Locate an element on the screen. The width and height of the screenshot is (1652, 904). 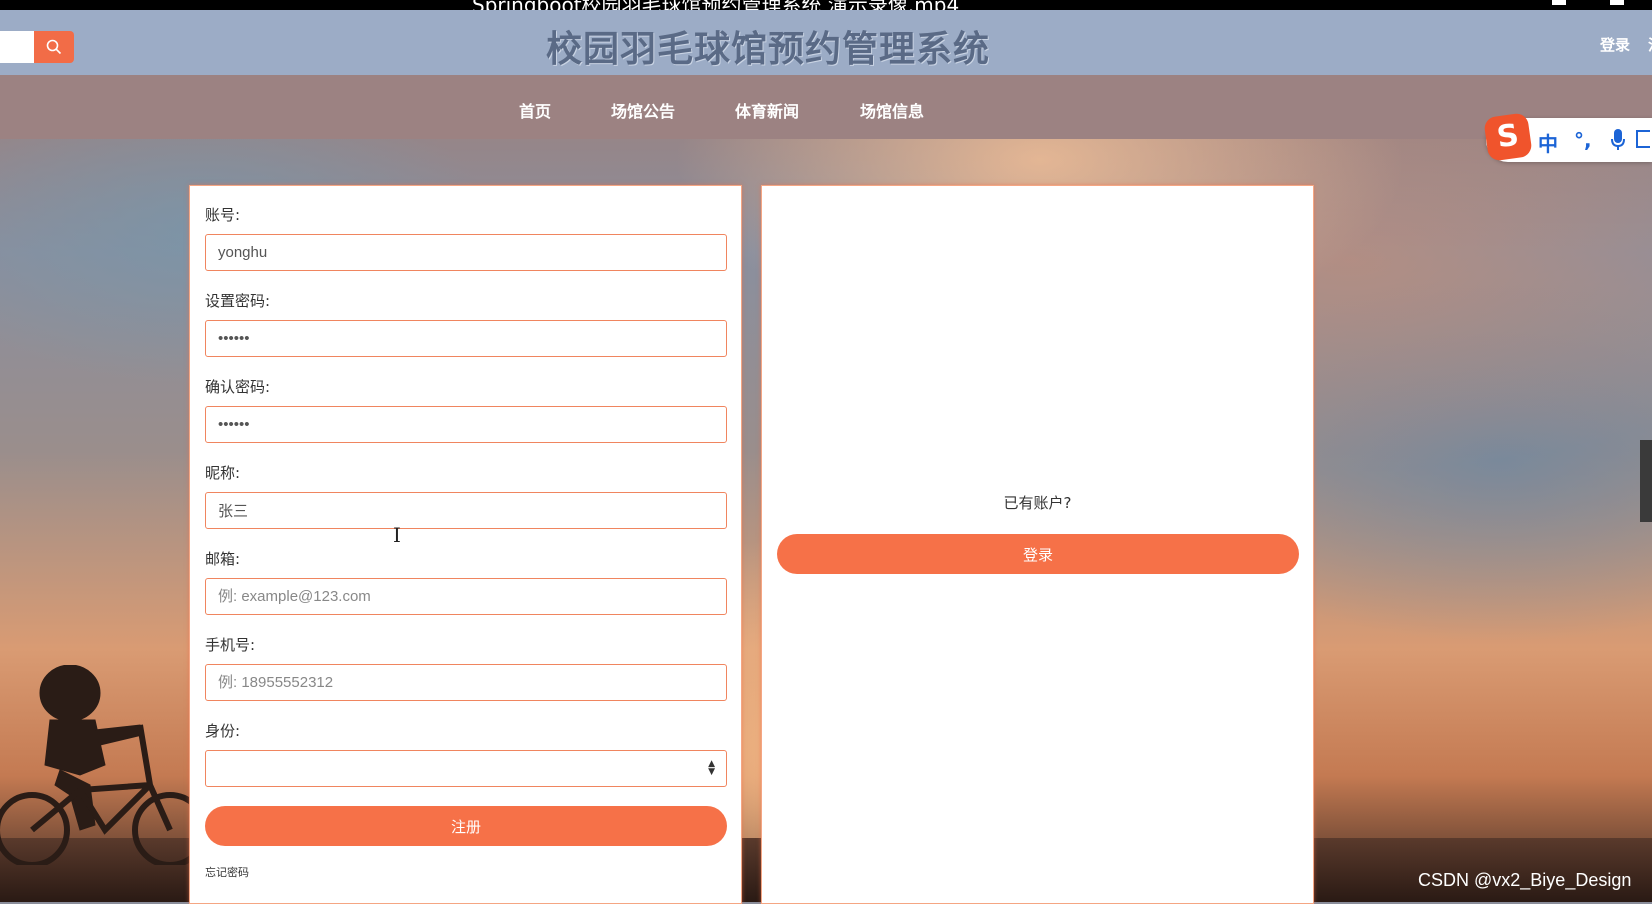
side-scroll-handle is located at coordinates (1646, 481).